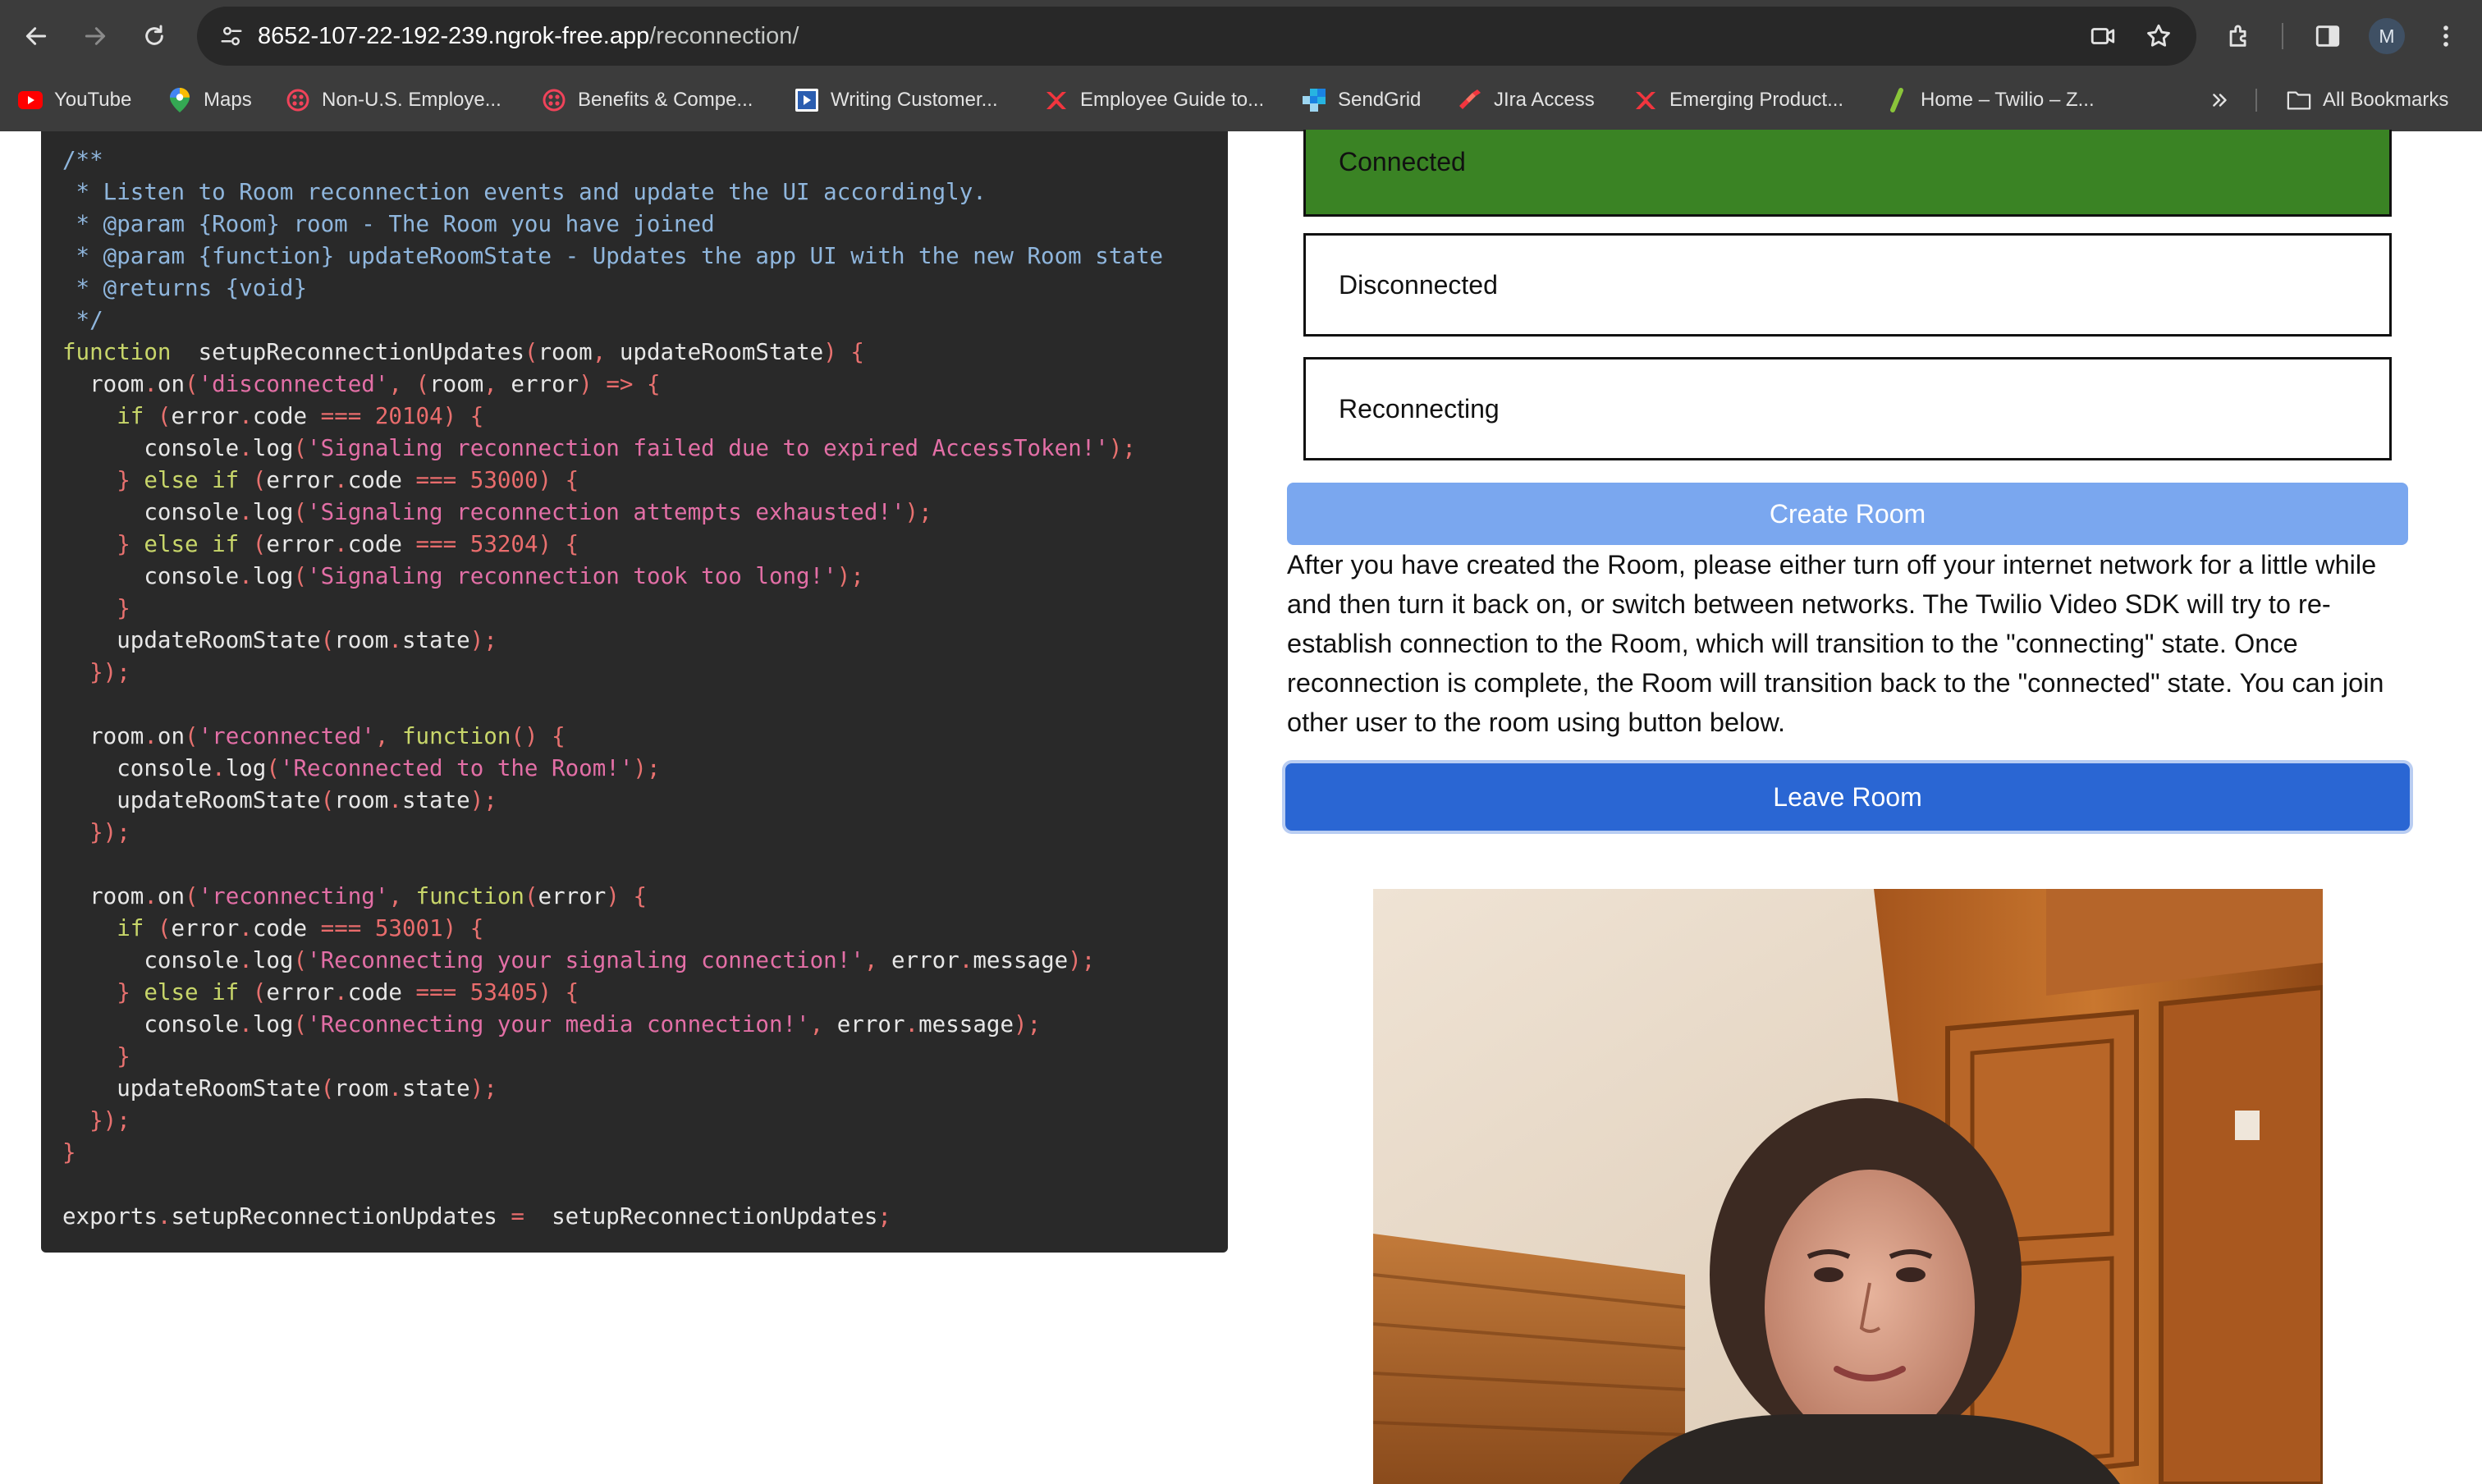 This screenshot has height=1484, width=2482. What do you see at coordinates (843, 352) in the screenshot?
I see `code-token: ) {` at bounding box center [843, 352].